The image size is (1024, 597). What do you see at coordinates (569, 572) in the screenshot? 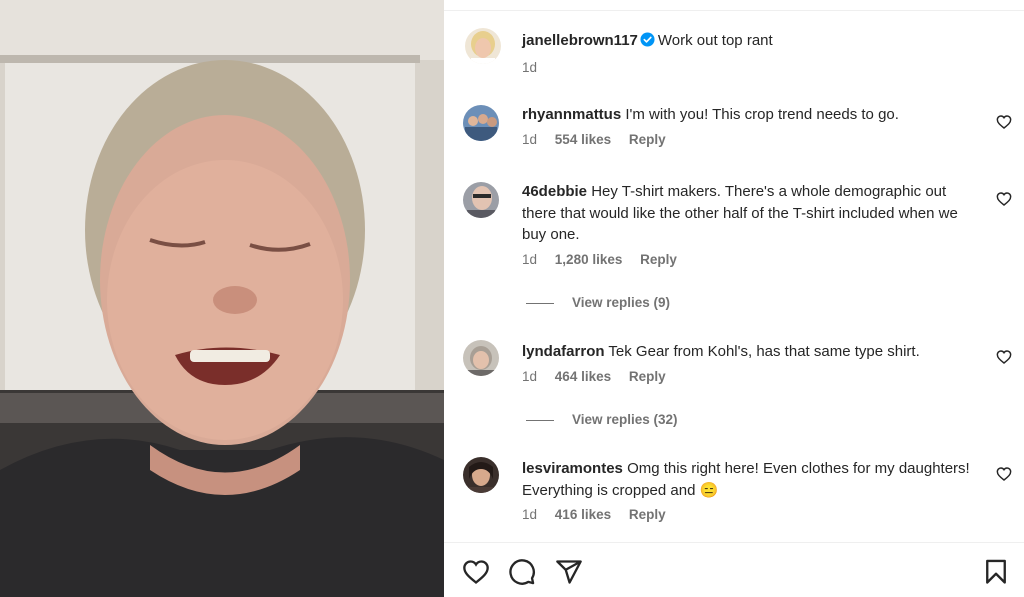
I see `share-icon` at bounding box center [569, 572].